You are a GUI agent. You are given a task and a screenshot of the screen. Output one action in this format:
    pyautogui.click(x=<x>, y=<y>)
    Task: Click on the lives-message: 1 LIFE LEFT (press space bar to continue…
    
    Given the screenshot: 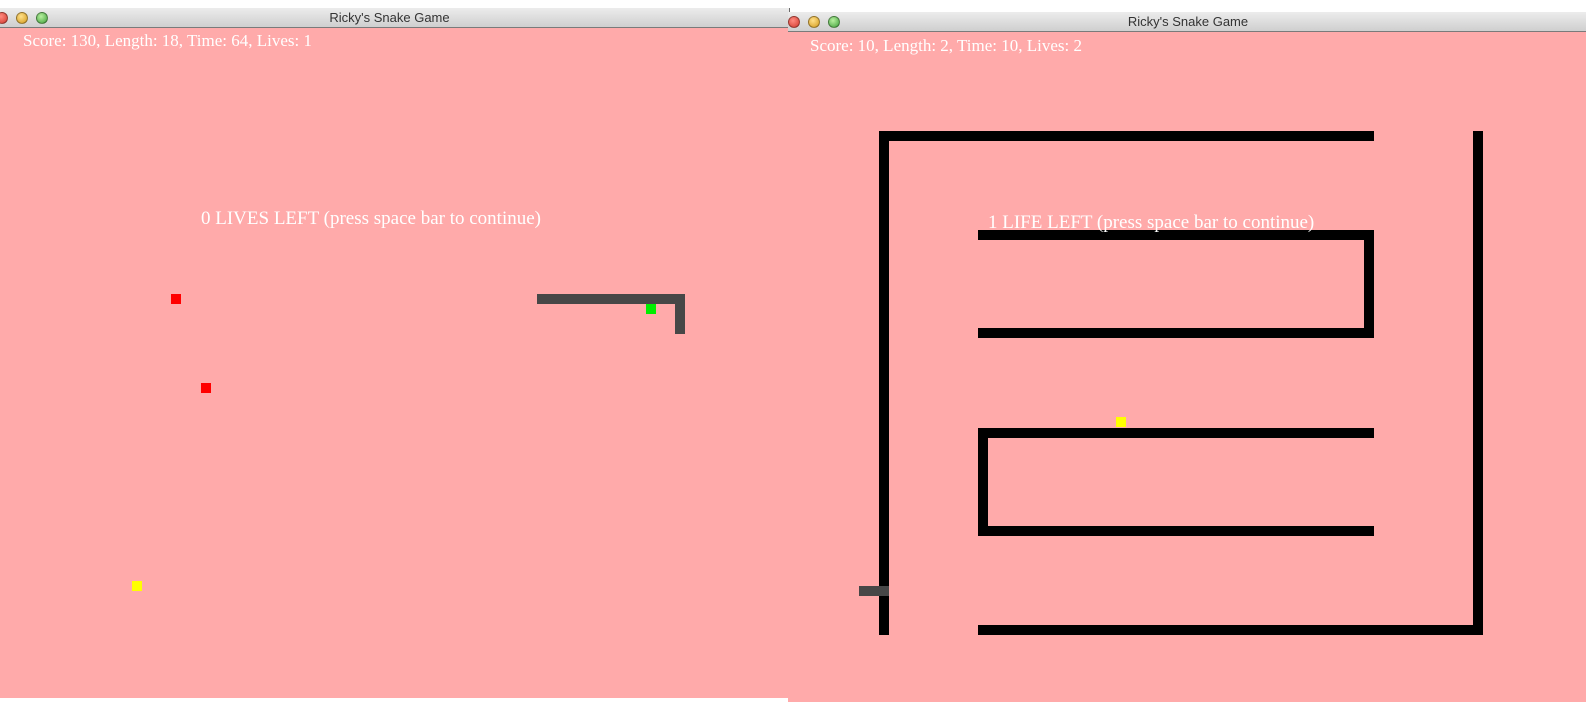 What is the action you would take?
    pyautogui.click(x=1151, y=222)
    